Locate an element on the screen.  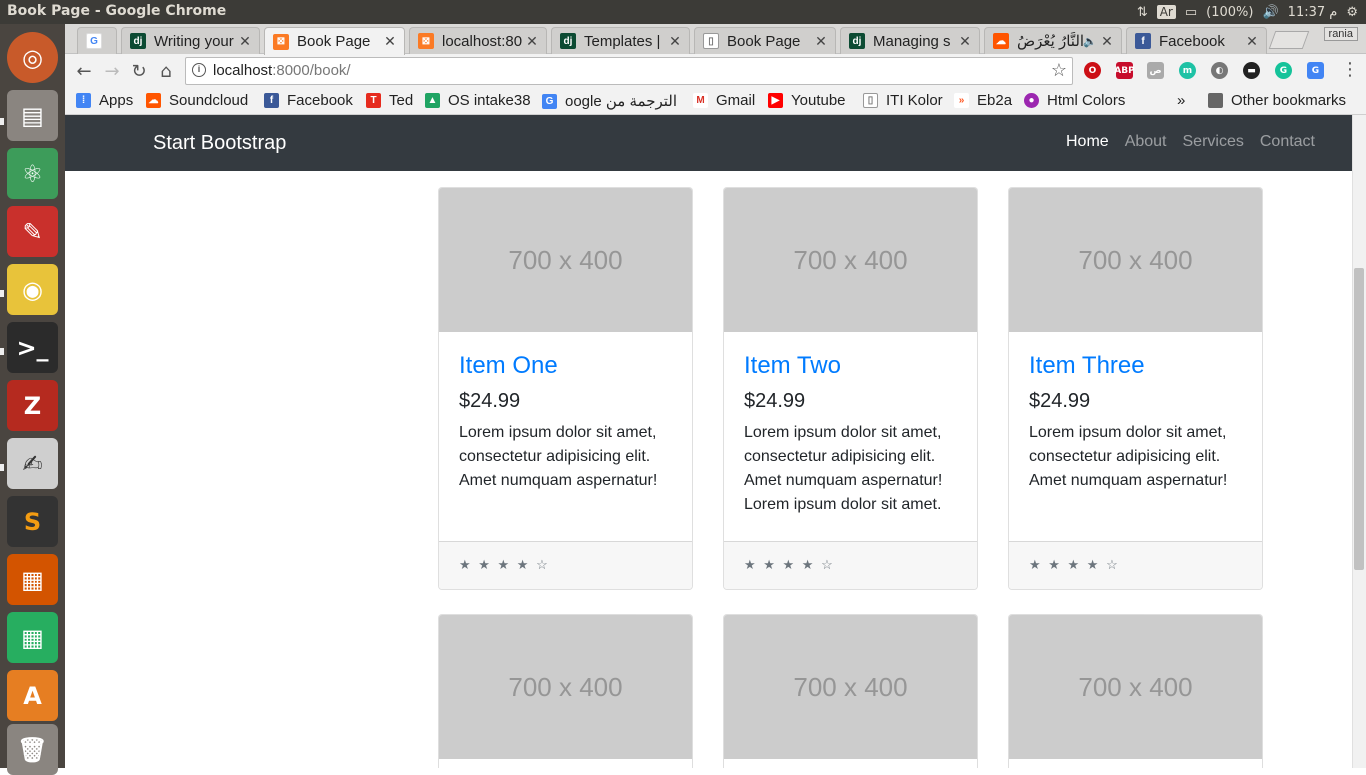
chrome-icon: ◉ is located at coordinates (32, 289).